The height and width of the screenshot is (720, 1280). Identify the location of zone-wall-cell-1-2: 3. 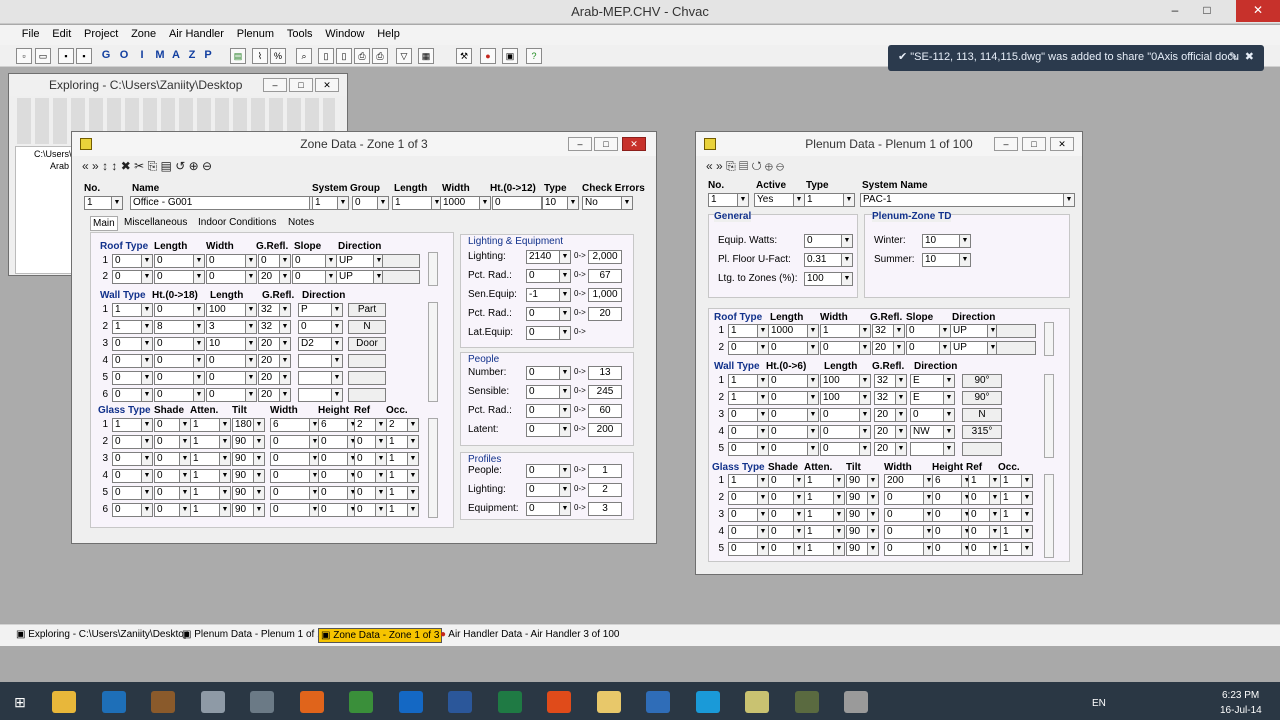
(226, 327).